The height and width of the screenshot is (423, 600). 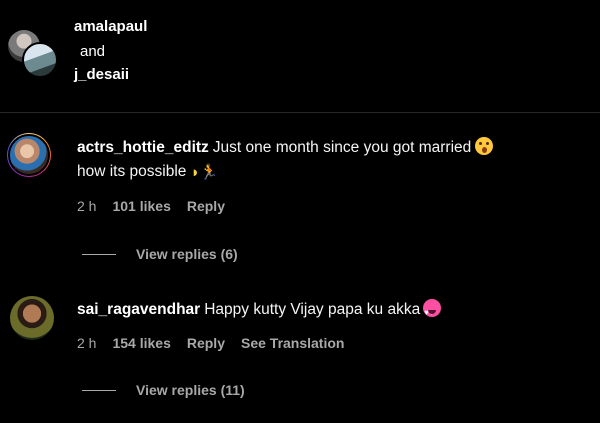 I want to click on comment-text: Happy kutty Vijay papa ku akka, so click(x=312, y=309).